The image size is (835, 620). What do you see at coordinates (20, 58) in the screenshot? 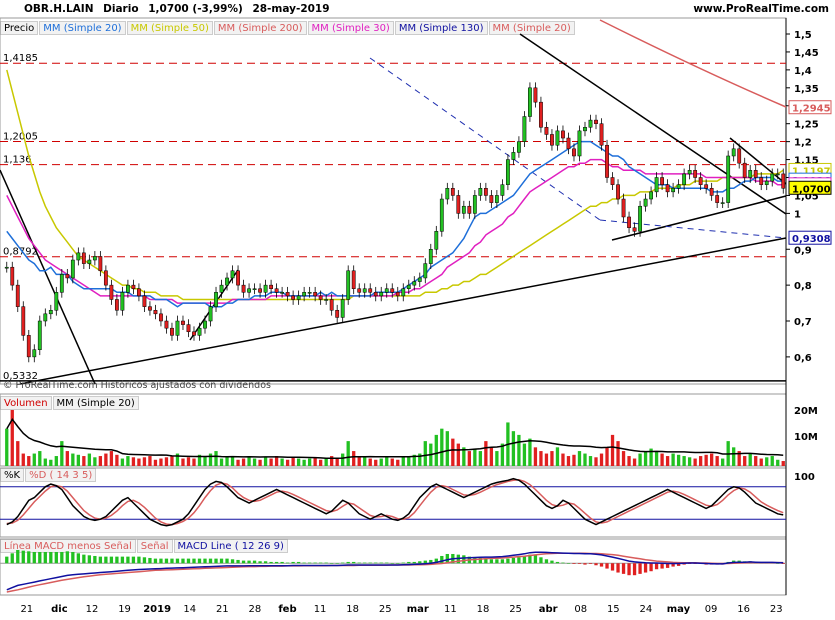
I see `support-label: 1,4185` at bounding box center [20, 58].